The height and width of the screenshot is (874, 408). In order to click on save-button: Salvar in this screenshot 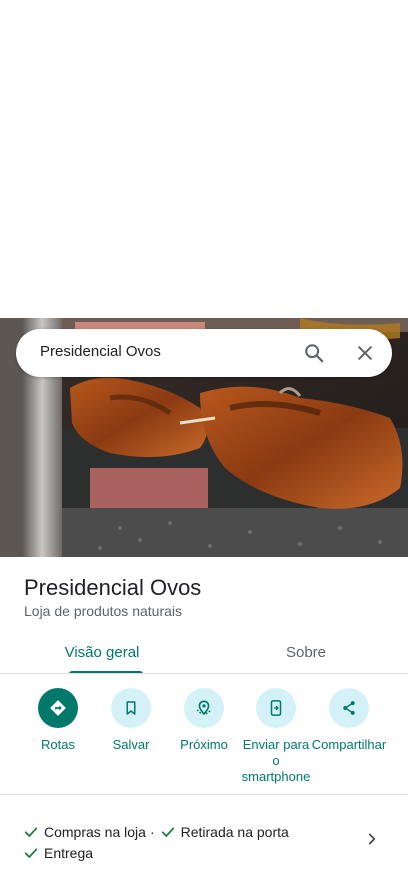, I will do `click(131, 720)`.